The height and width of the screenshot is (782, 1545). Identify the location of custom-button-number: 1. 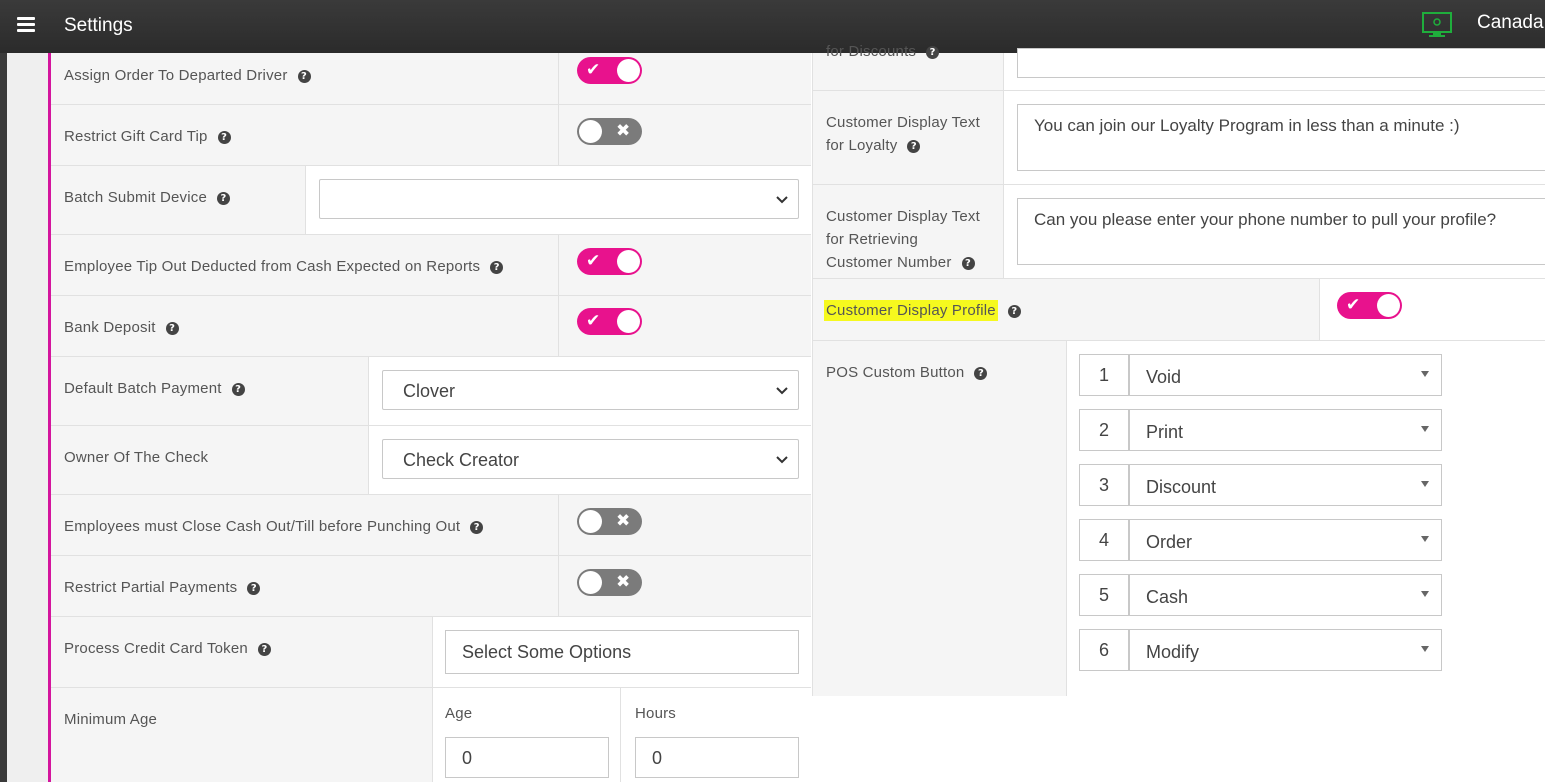
(1104, 375).